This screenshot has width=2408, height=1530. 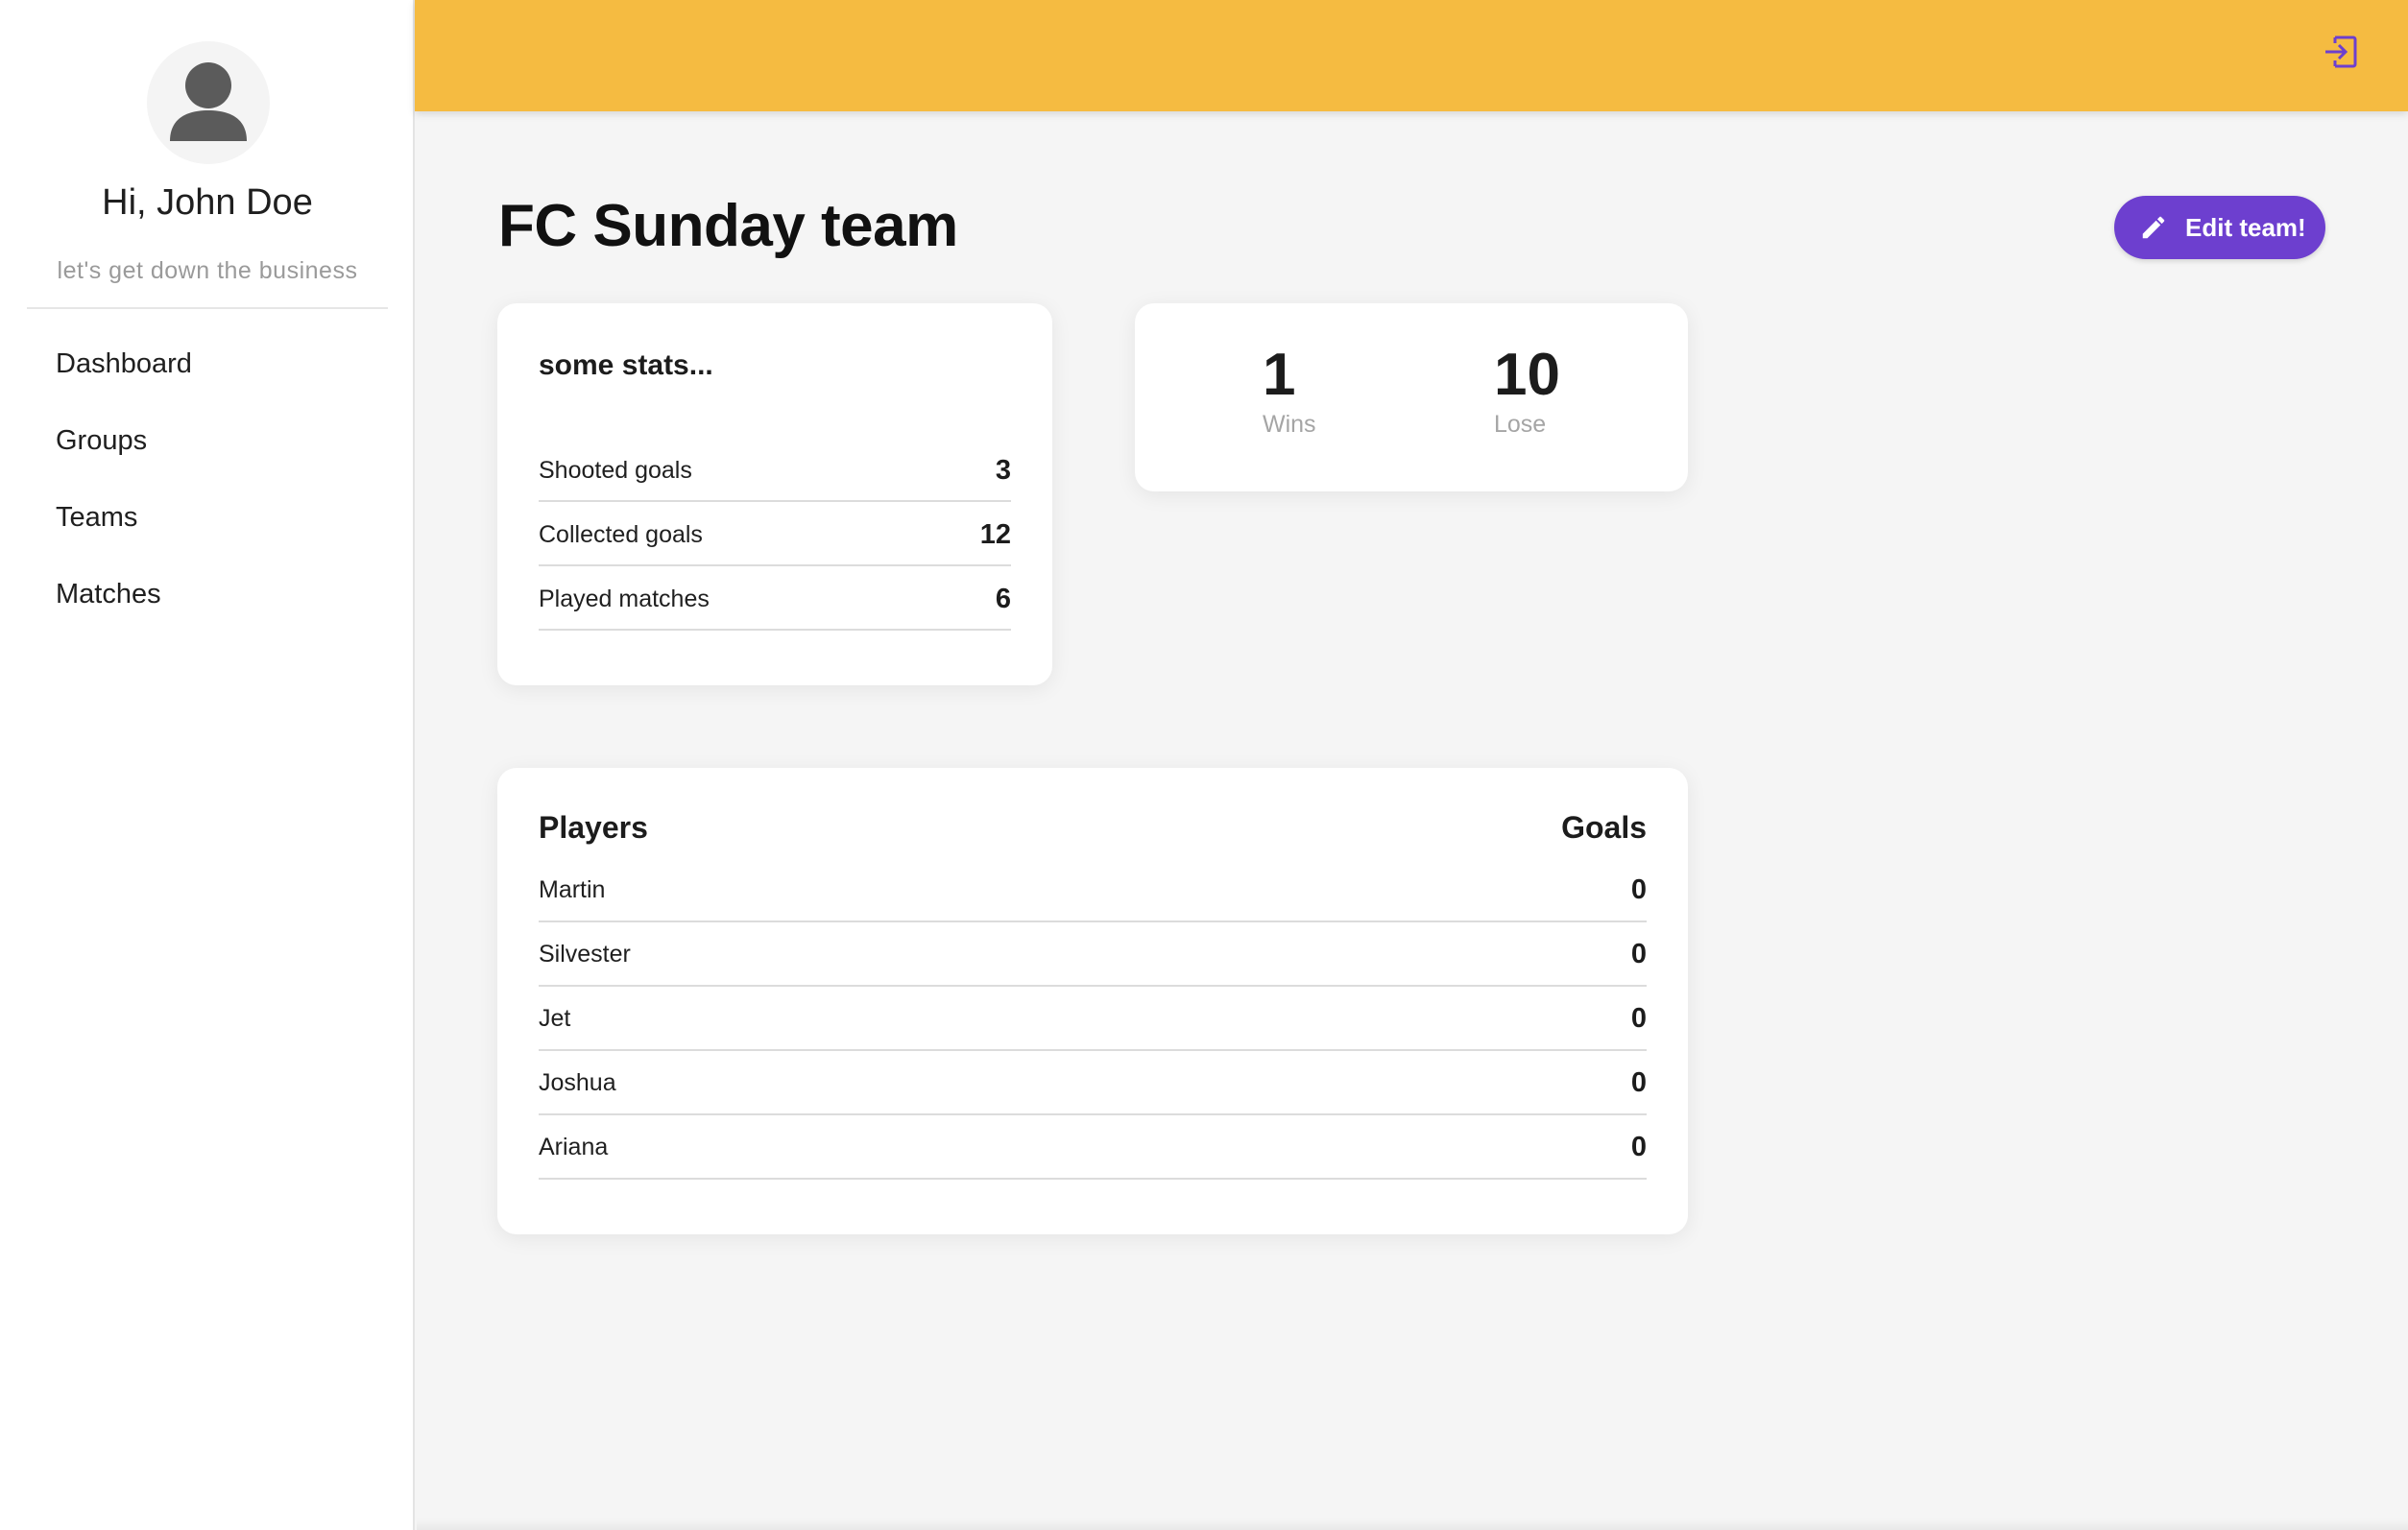 What do you see at coordinates (624, 599) in the screenshot?
I see `stat-label: Played matches` at bounding box center [624, 599].